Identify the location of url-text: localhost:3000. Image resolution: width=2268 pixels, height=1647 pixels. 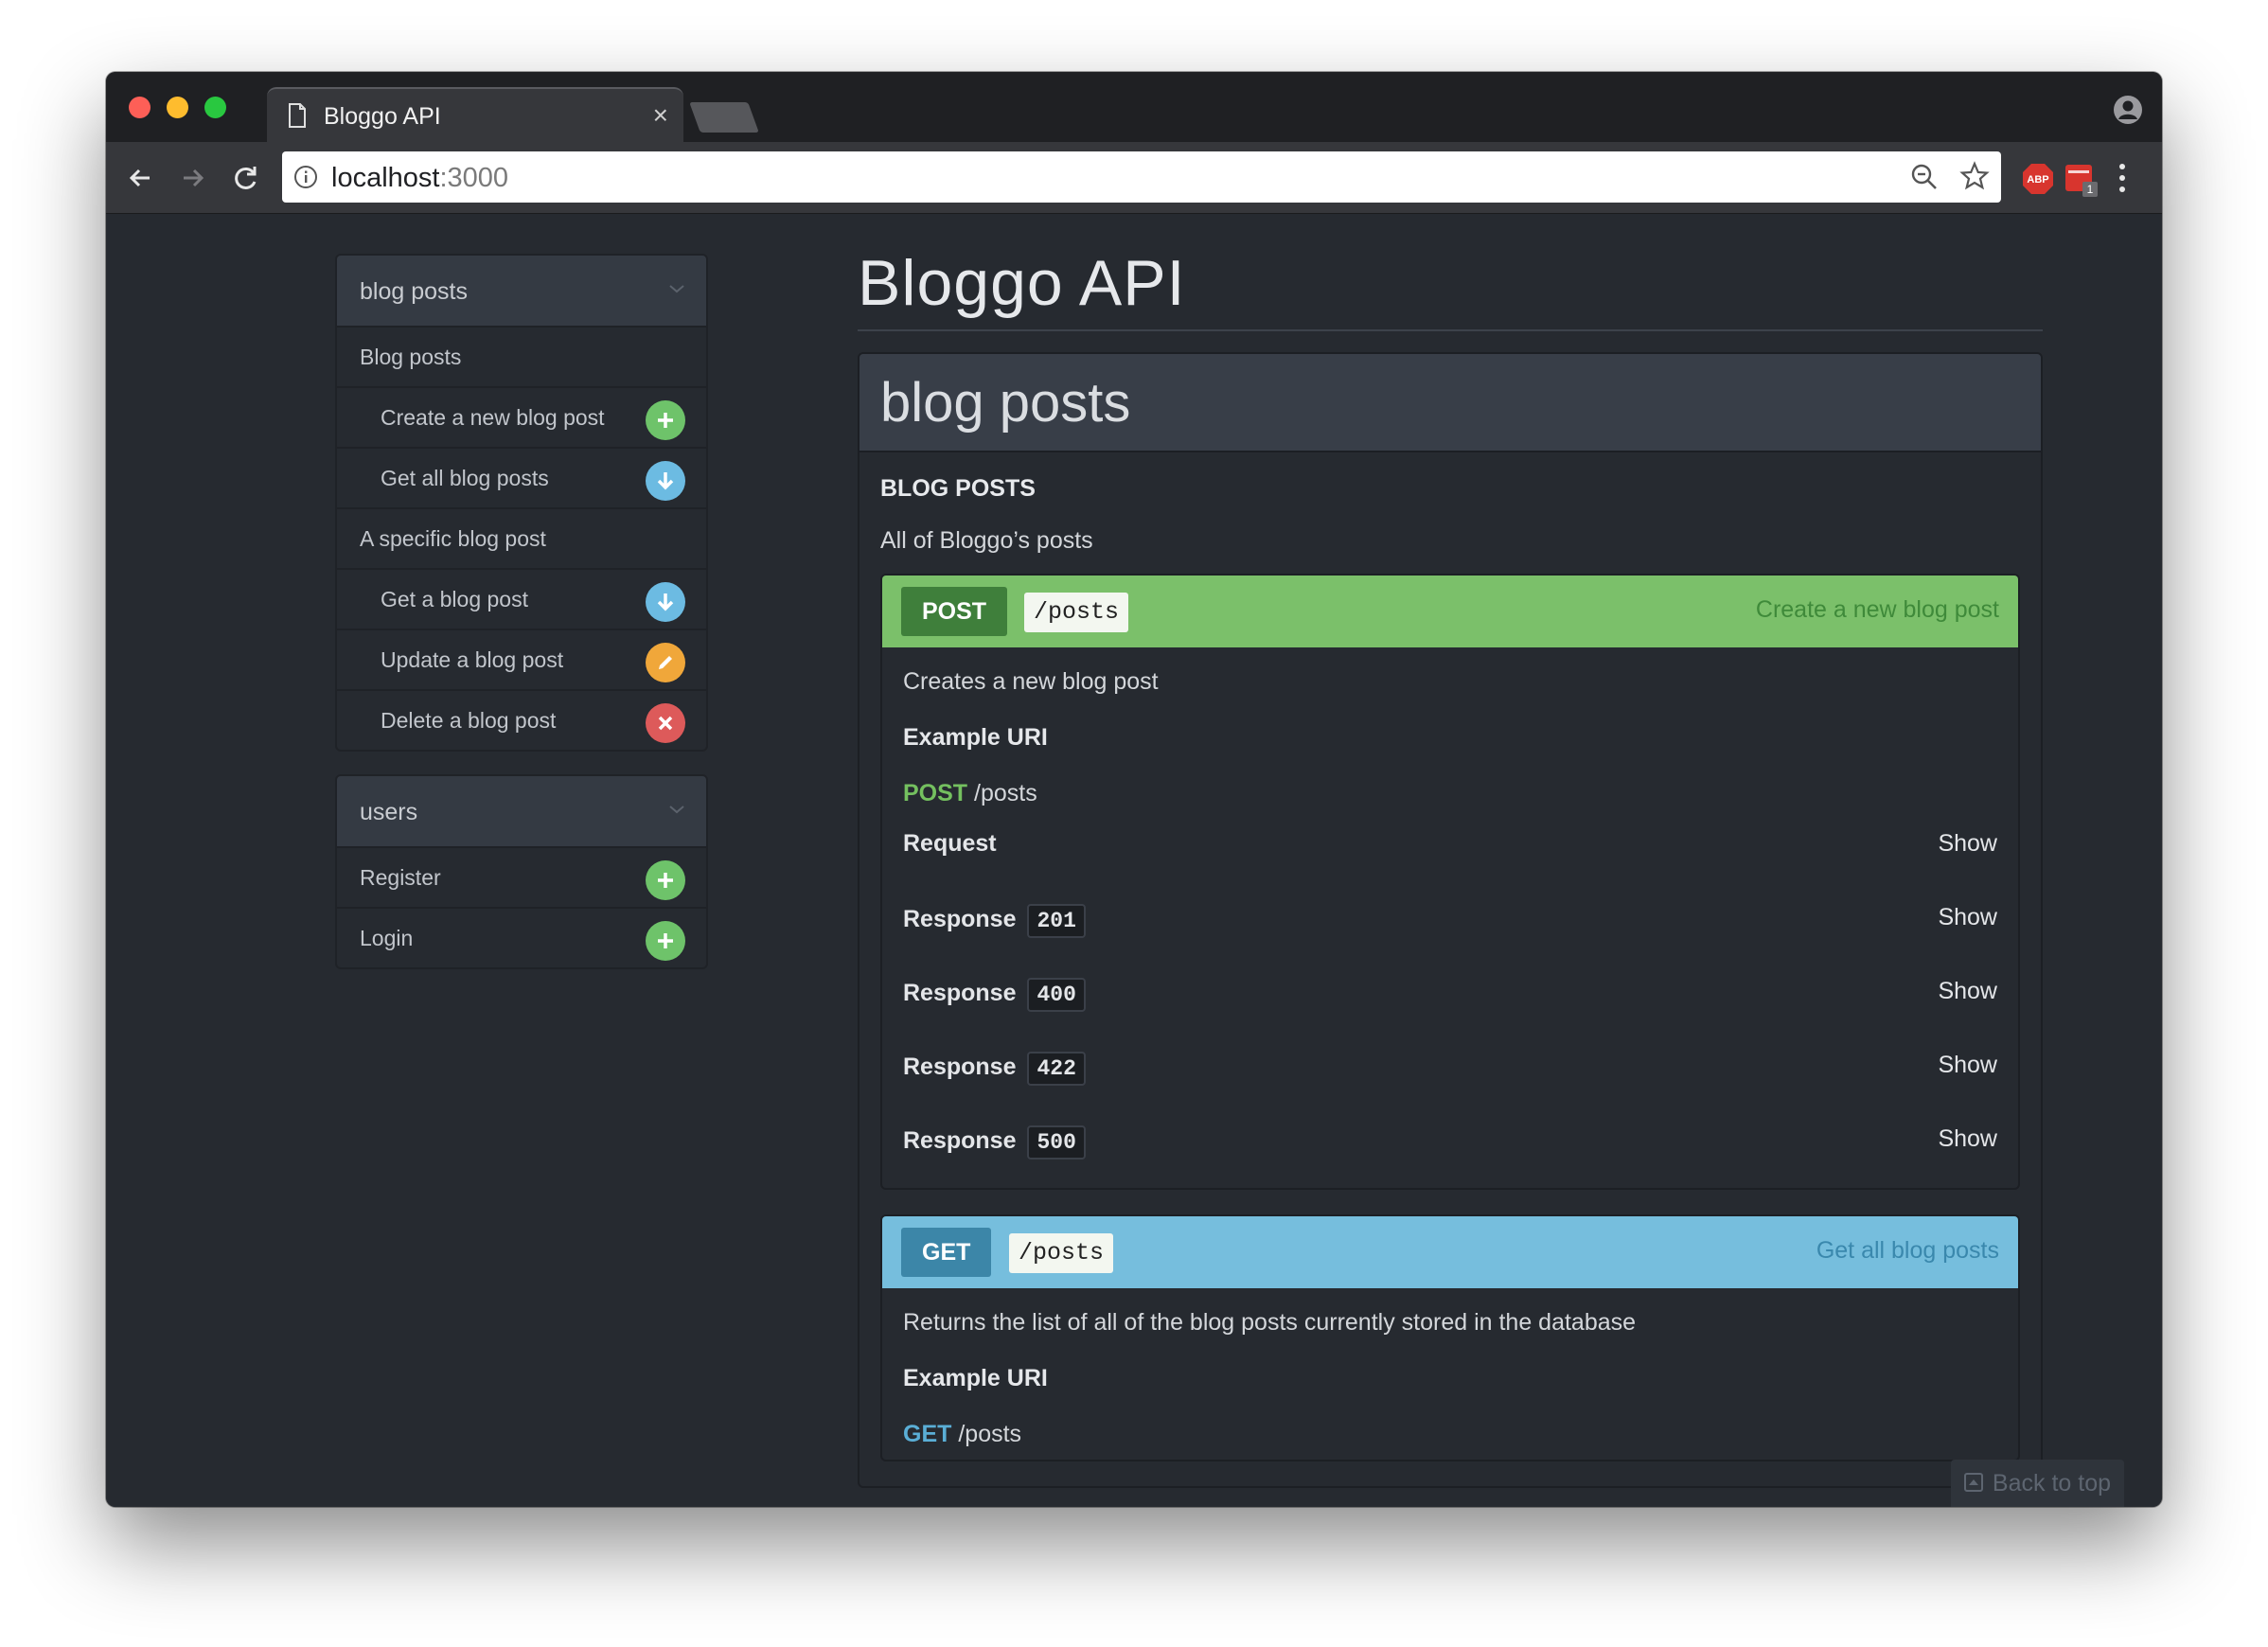
(419, 178).